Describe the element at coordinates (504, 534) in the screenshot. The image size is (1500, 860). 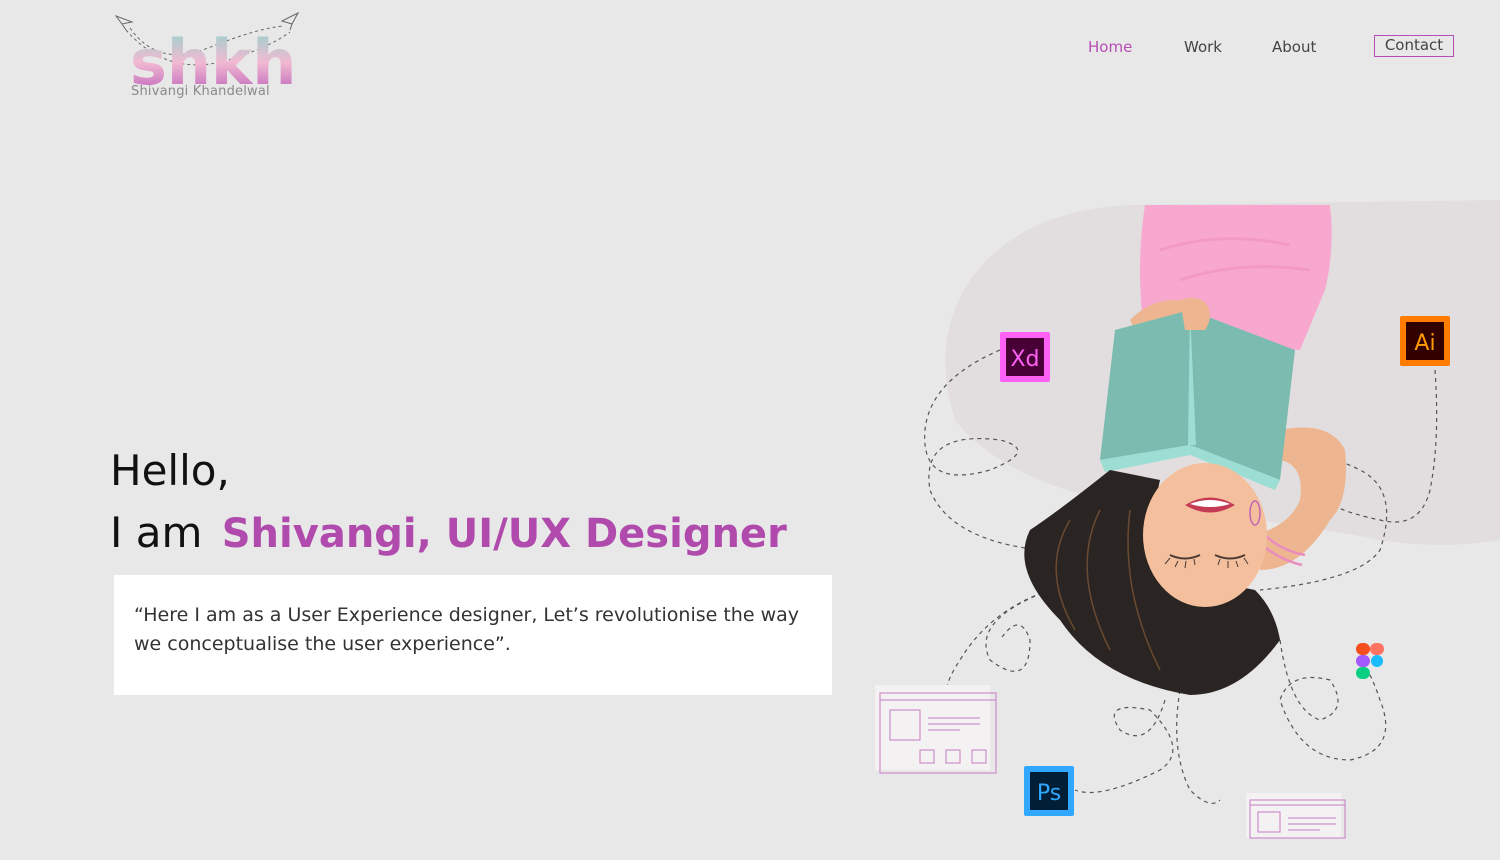
I see `hero-highlight: Shivangi, UI/UX Designer` at that location.